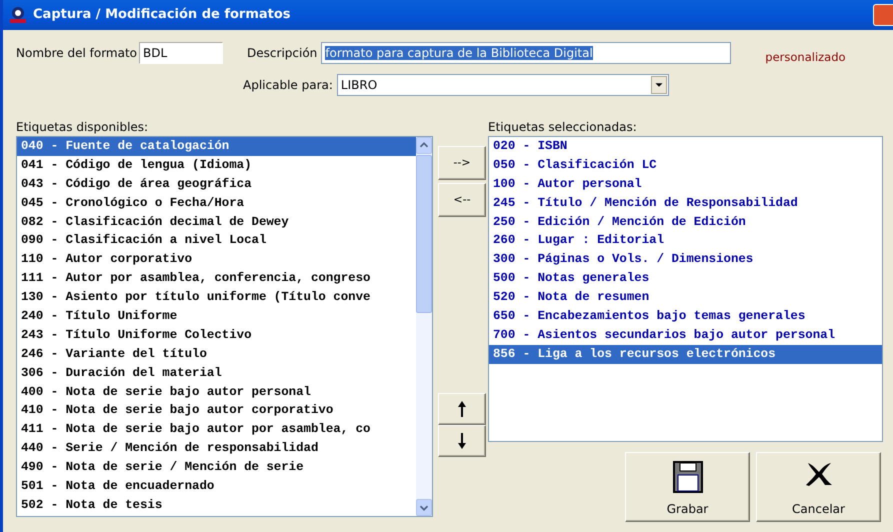  I want to click on up-arrow-icon, so click(462, 409).